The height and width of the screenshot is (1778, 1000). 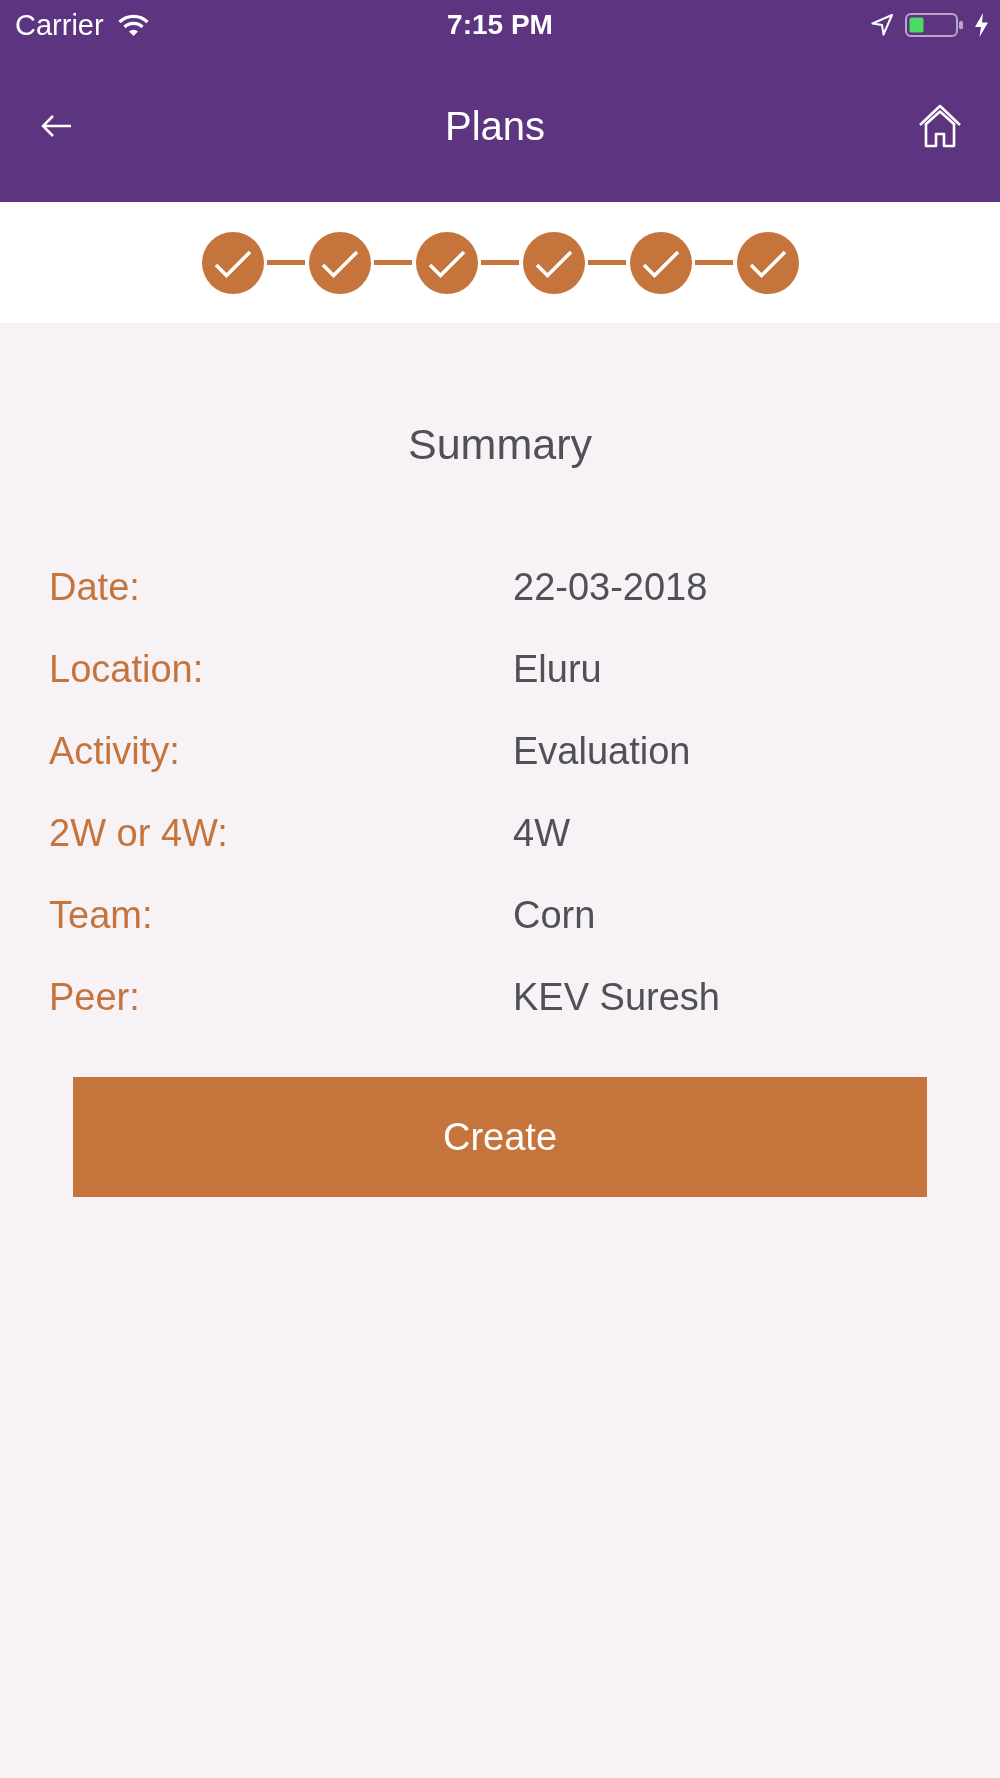 I want to click on field-label: 2W or 4W:, so click(x=138, y=833).